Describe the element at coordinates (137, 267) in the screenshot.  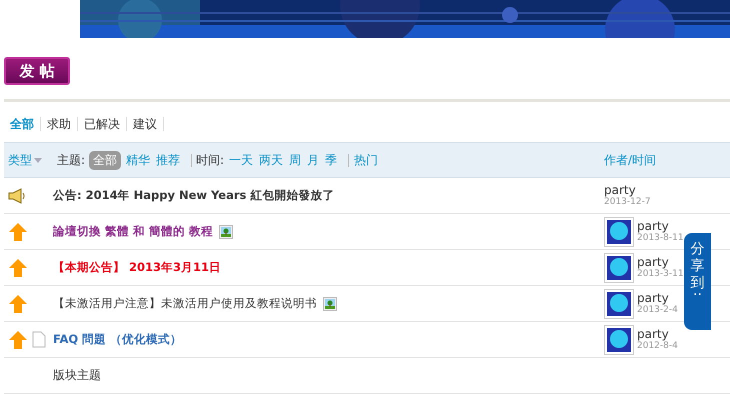
I see `thread-title-link: 【本期公告】 2013年3月11日` at that location.